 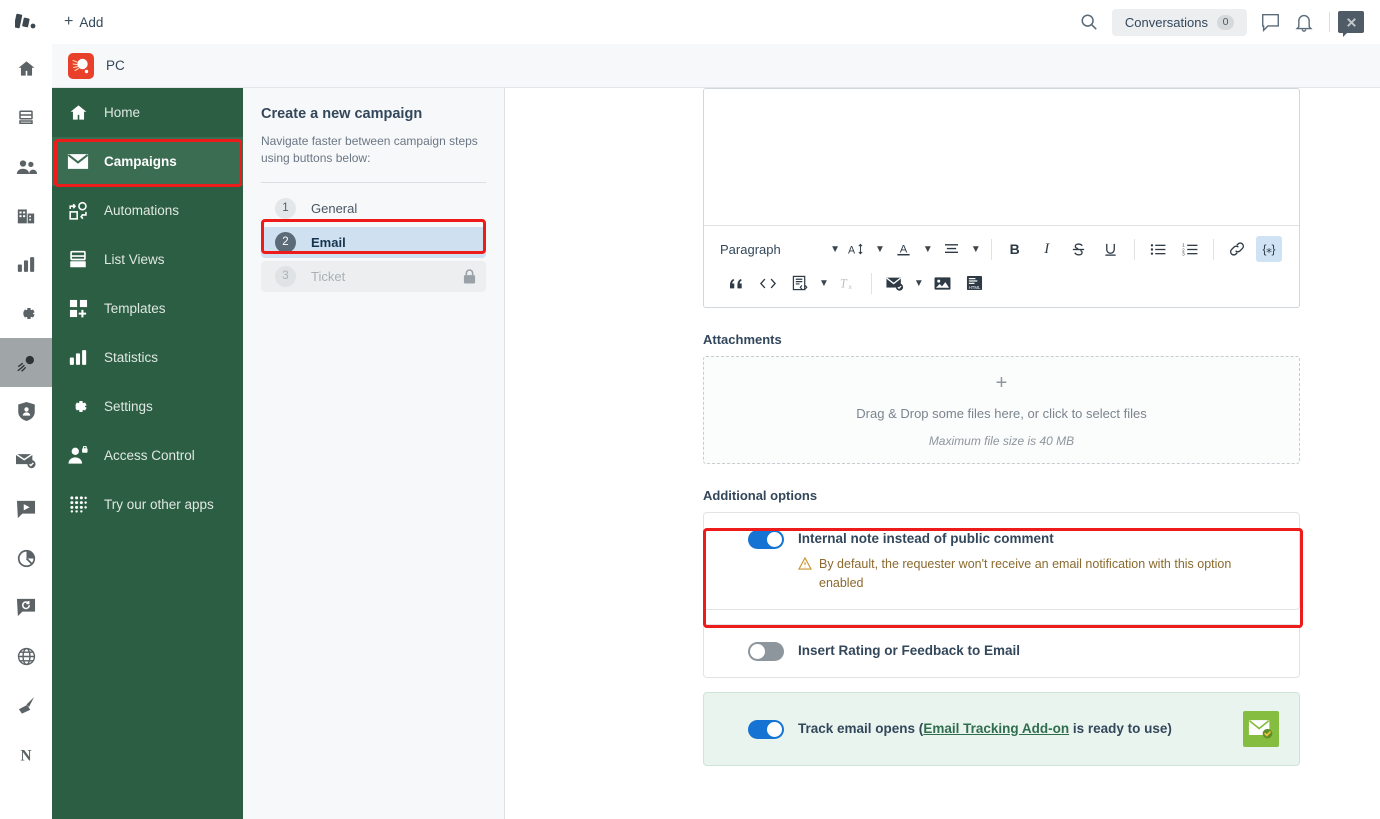 What do you see at coordinates (750, 249) in the screenshot?
I see `paragraph-style-value: Paragraph` at bounding box center [750, 249].